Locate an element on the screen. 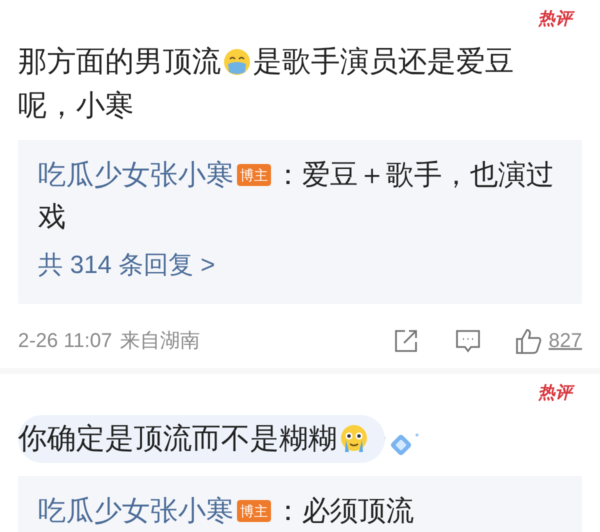 The width and height of the screenshot is (600, 532). comment-icon is located at coordinates (467, 341).